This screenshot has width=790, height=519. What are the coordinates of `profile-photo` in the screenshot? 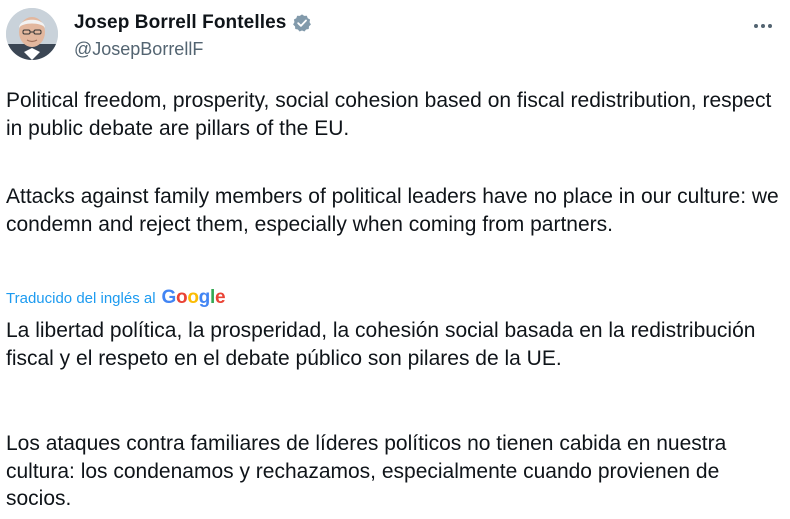 It's located at (32, 34).